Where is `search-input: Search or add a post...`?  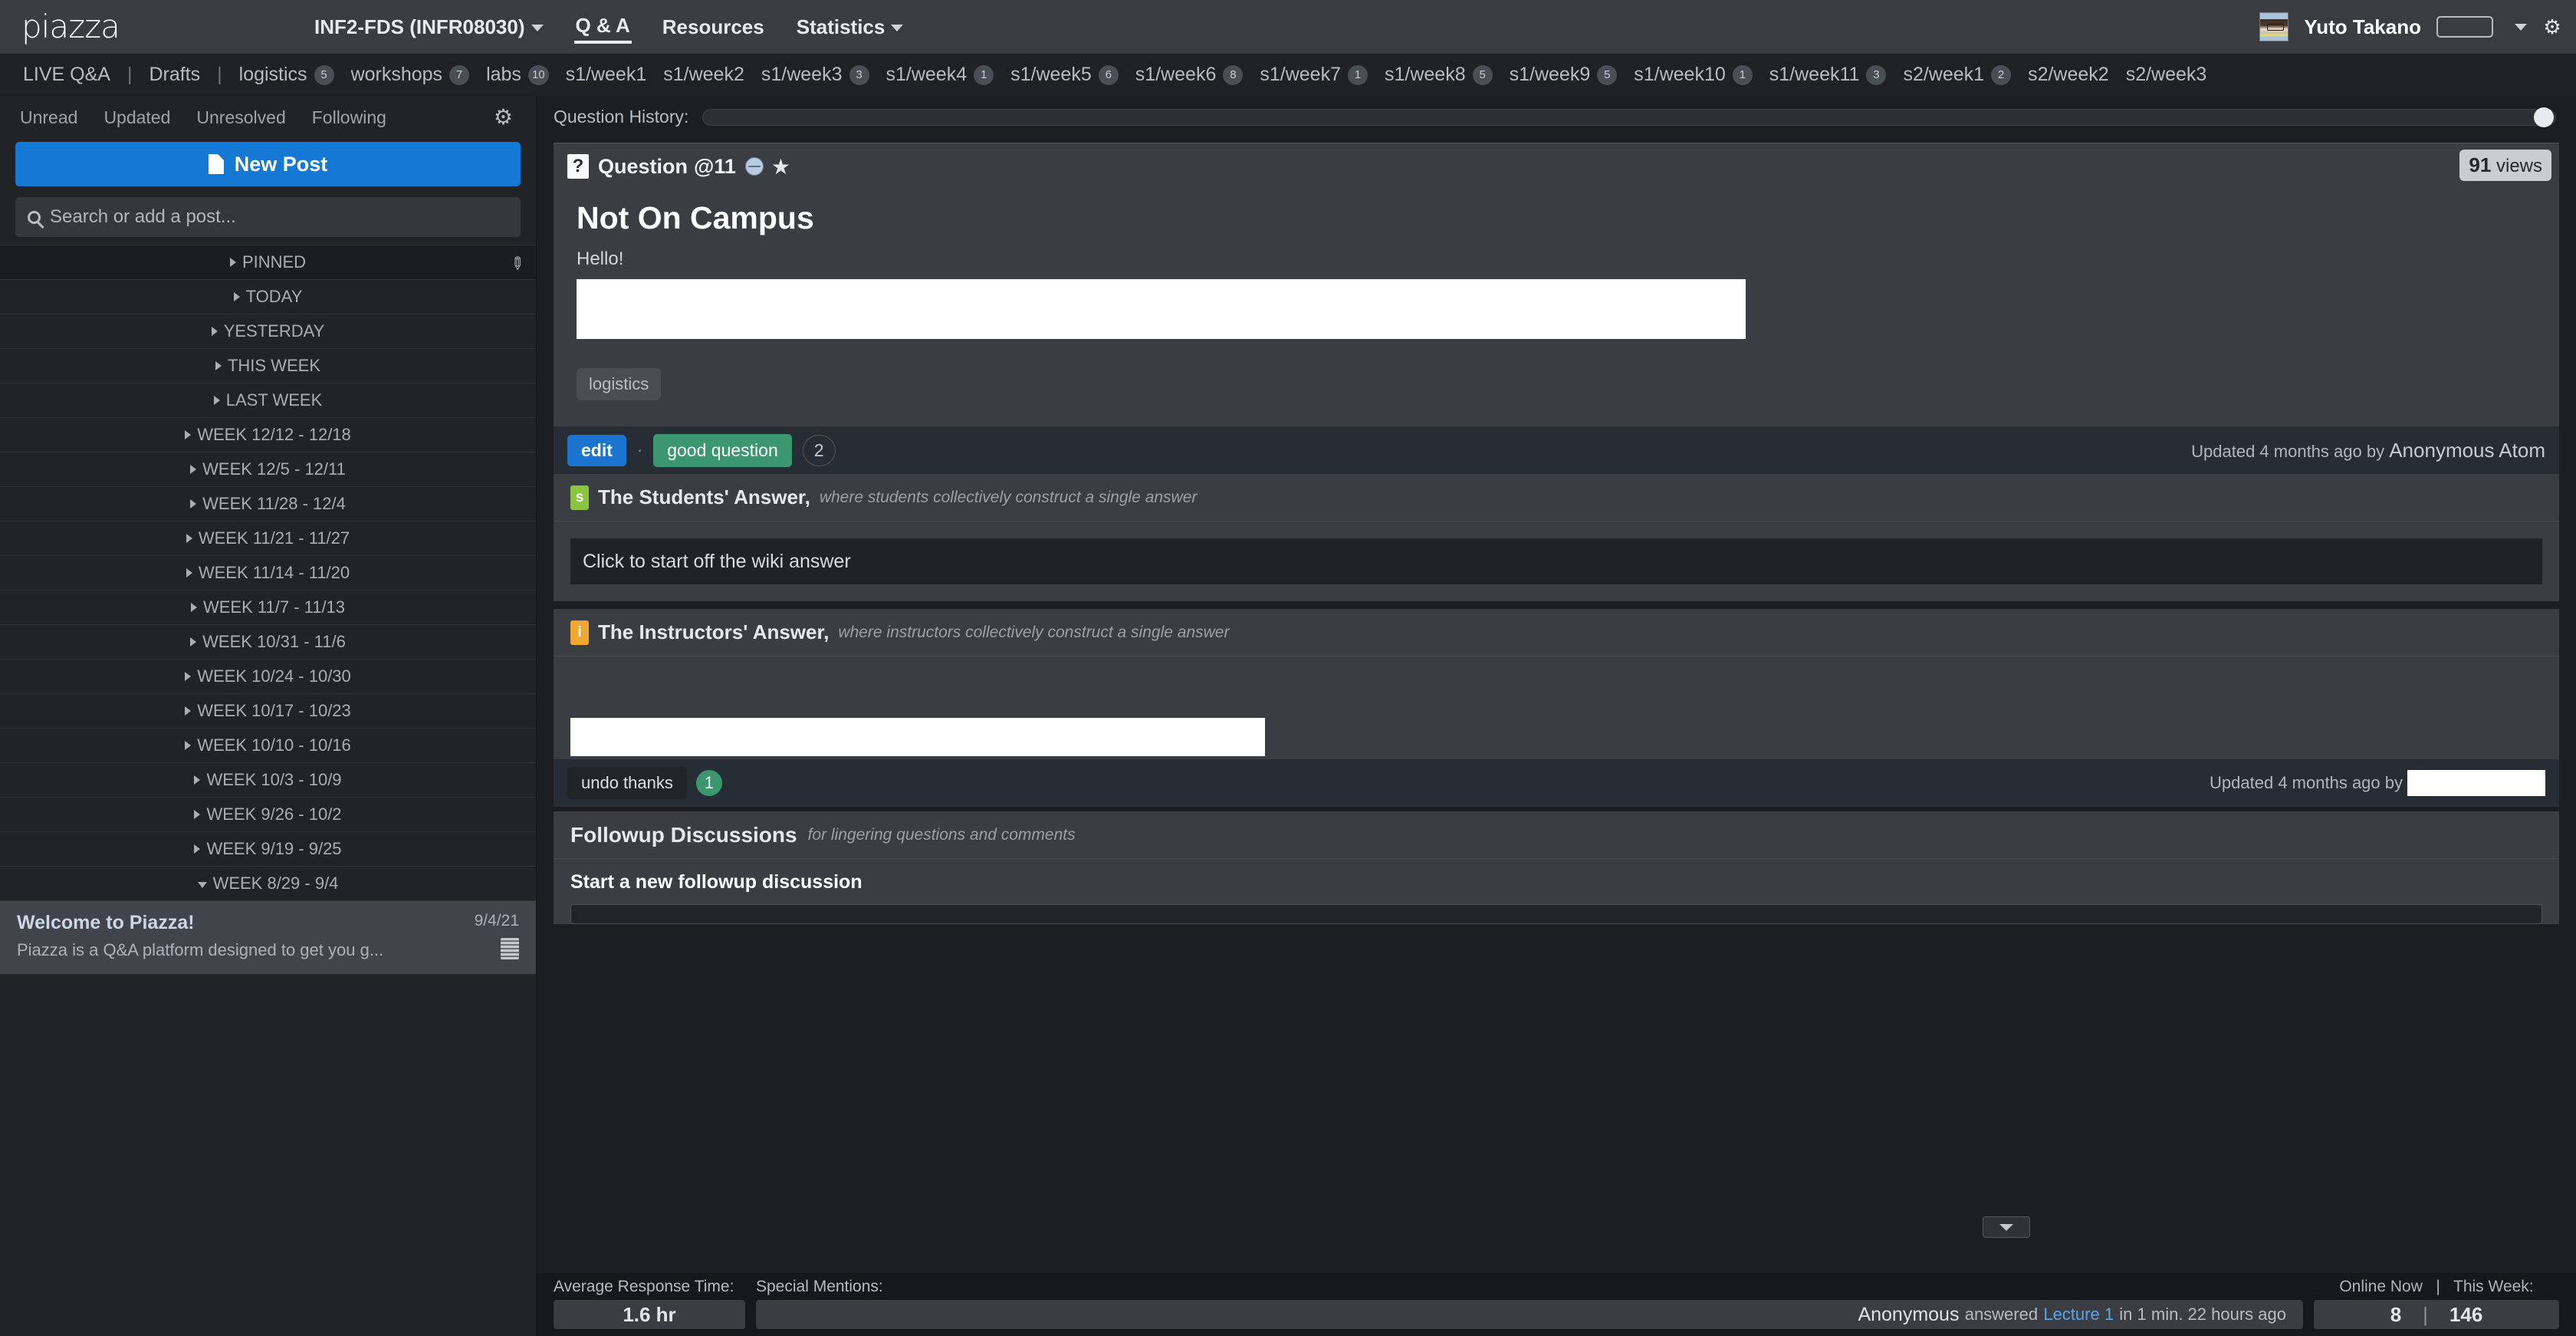 search-input: Search or add a post... is located at coordinates (268, 217).